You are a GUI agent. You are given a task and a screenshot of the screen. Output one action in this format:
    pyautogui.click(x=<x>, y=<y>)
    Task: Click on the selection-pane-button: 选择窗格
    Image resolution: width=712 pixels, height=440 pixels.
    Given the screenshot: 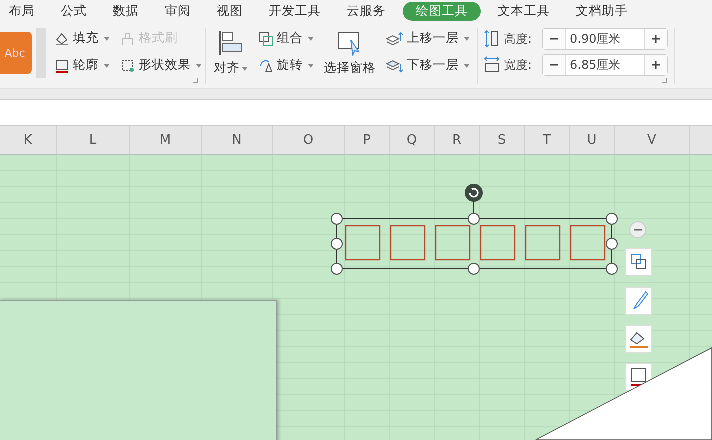 What is the action you would take?
    pyautogui.click(x=350, y=53)
    